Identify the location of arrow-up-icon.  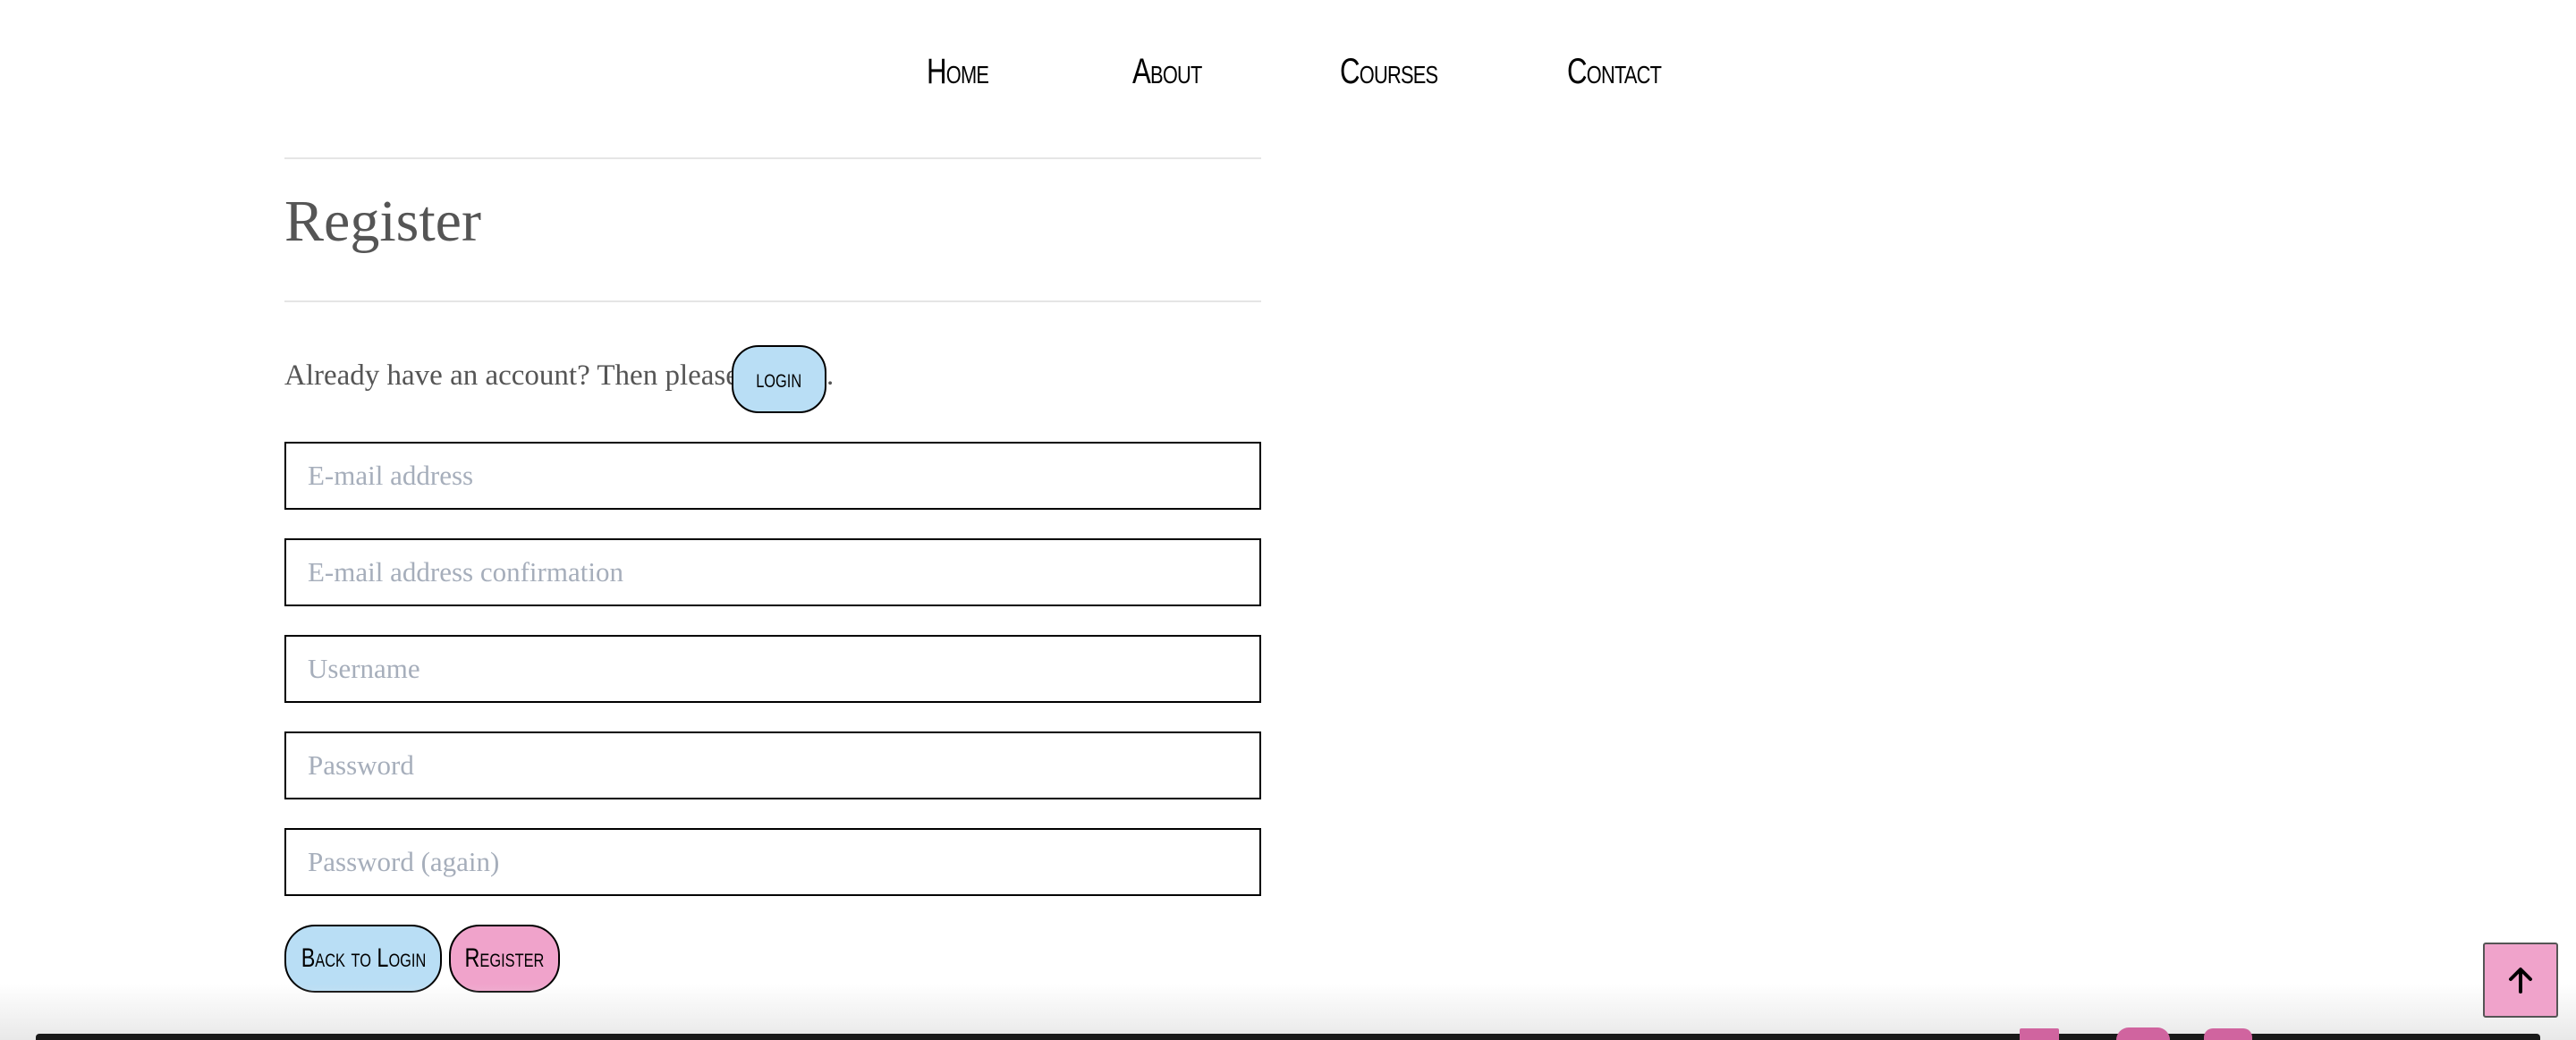
(2520, 981).